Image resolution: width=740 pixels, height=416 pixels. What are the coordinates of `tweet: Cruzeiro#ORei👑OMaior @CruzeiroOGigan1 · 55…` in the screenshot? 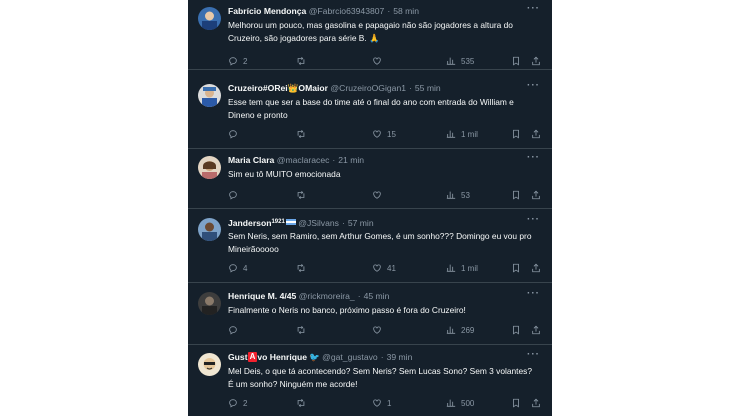 It's located at (370, 113).